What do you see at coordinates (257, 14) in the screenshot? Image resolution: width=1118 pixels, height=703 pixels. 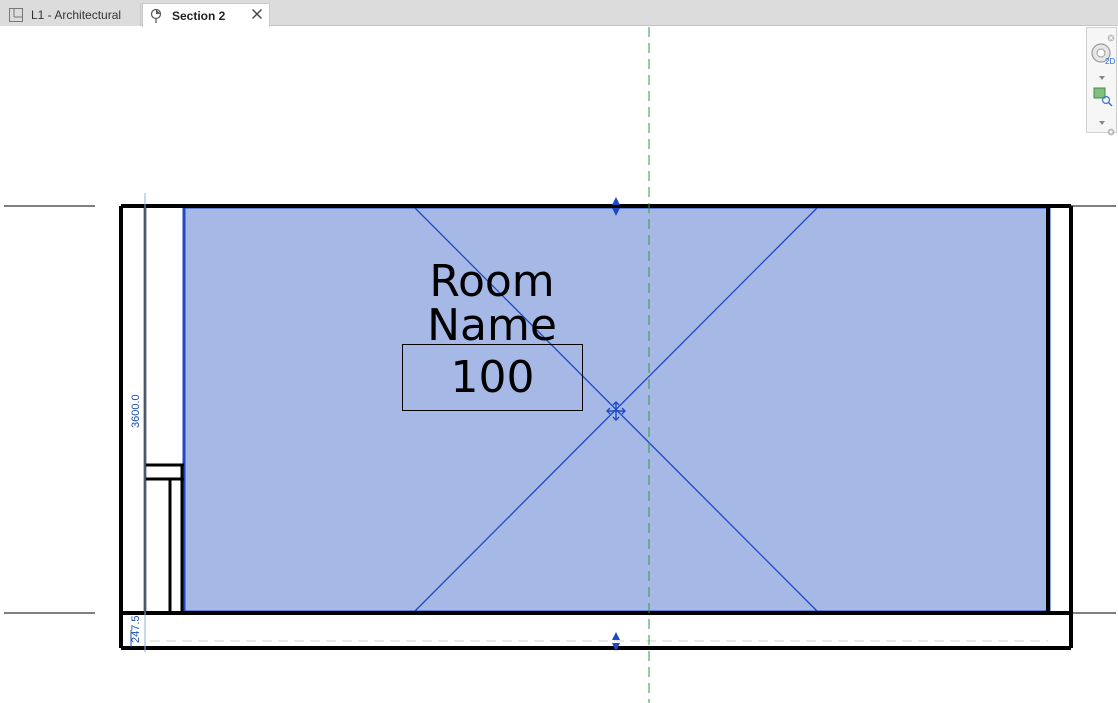 I see `close-icon` at bounding box center [257, 14].